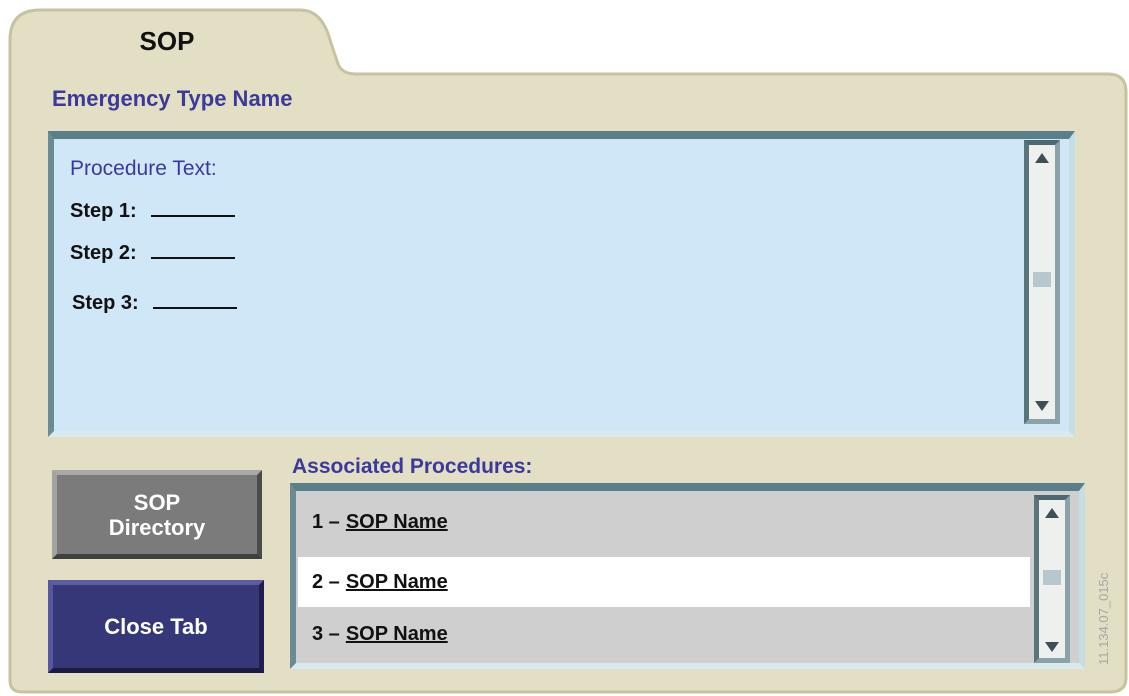 Image resolution: width=1129 pixels, height=696 pixels. Describe the element at coordinates (192, 207) in the screenshot. I see `step-1-blank` at that location.